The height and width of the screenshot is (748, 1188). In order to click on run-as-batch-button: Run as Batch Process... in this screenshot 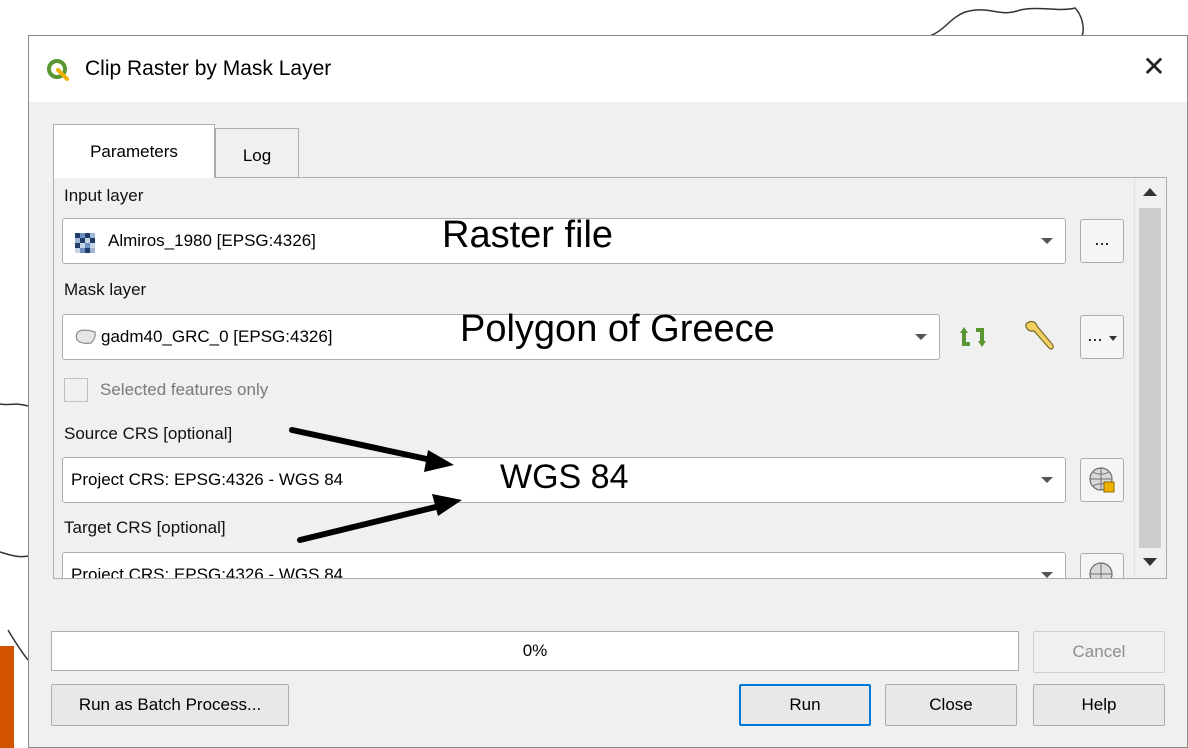, I will do `click(170, 705)`.